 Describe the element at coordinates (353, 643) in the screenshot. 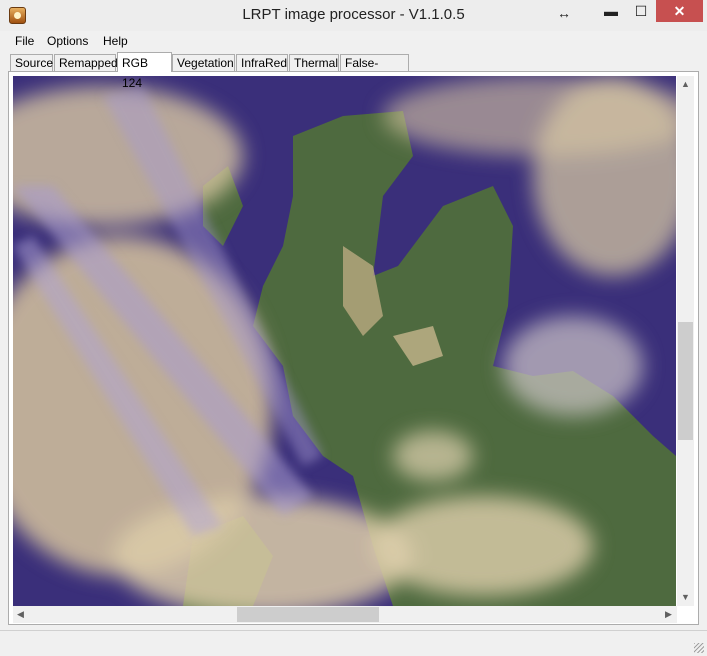

I see `status-bar` at that location.